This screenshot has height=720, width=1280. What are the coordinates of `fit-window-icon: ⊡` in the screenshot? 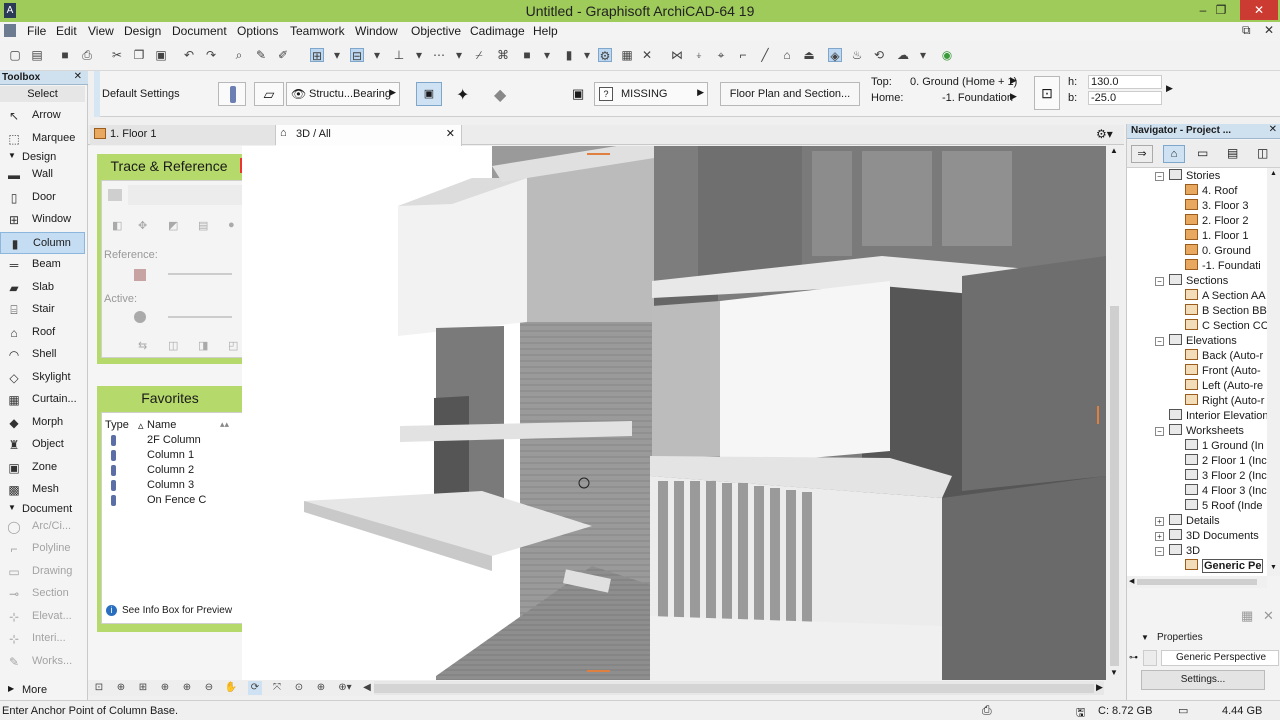 It's located at (99, 688).